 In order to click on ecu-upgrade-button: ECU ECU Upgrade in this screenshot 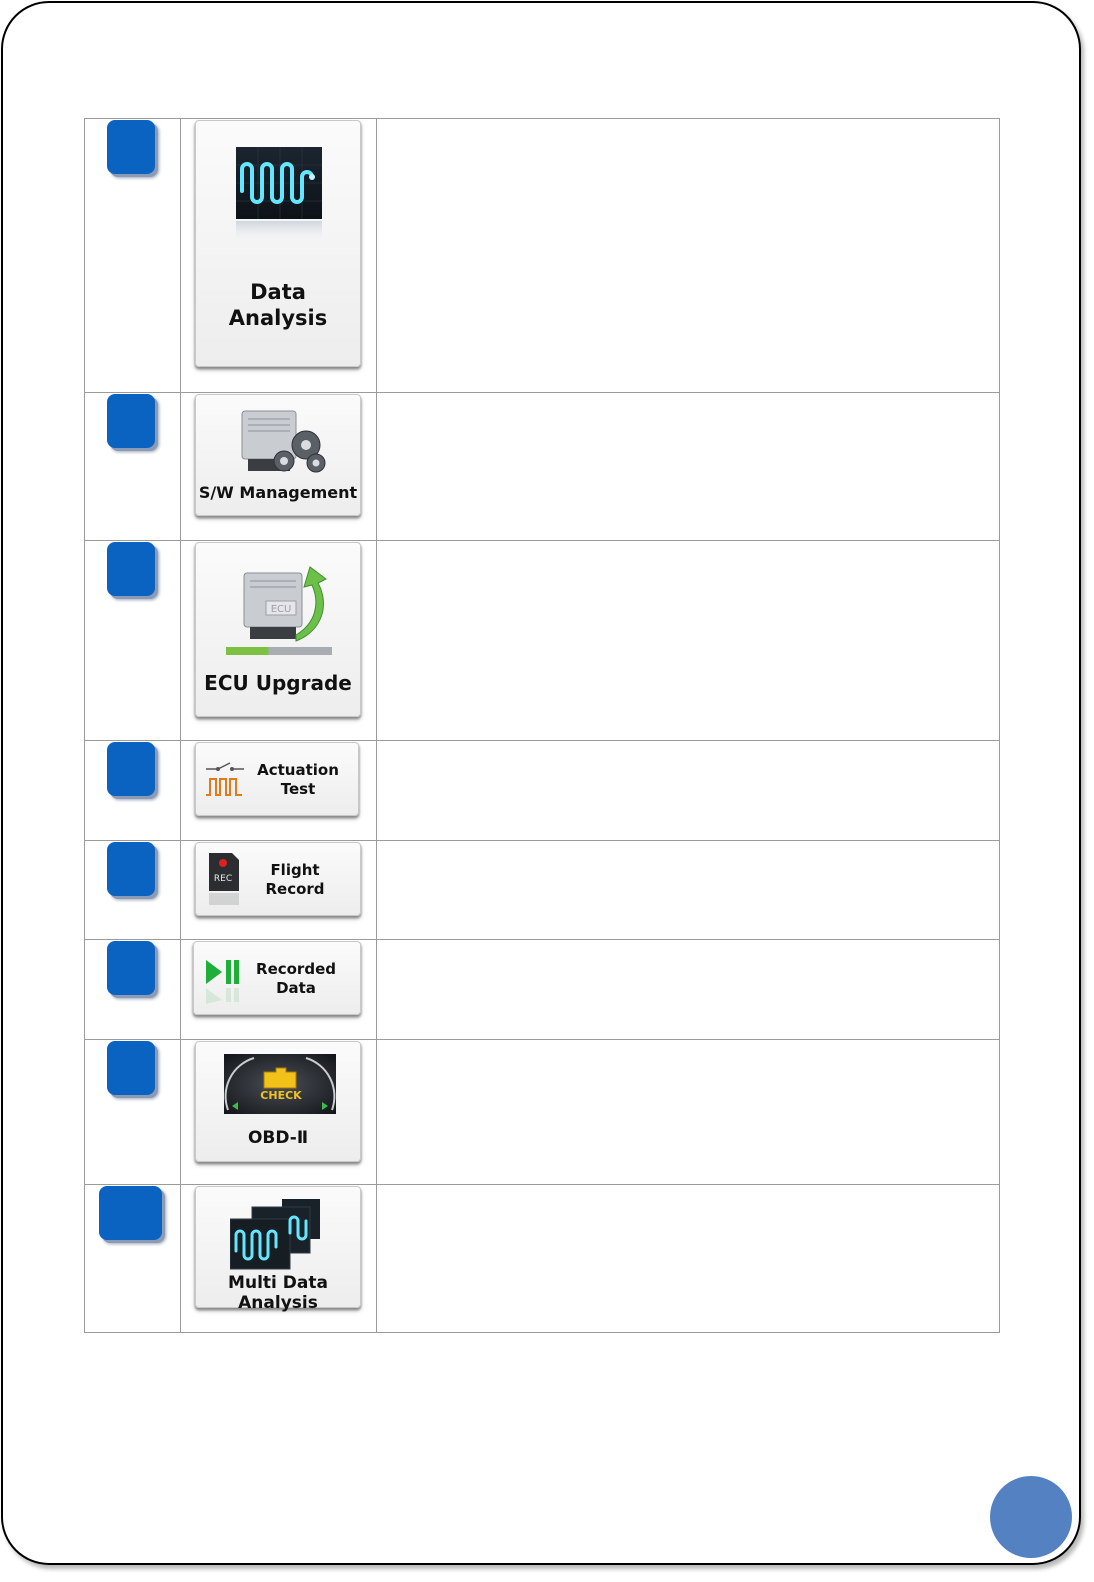, I will do `click(278, 629)`.